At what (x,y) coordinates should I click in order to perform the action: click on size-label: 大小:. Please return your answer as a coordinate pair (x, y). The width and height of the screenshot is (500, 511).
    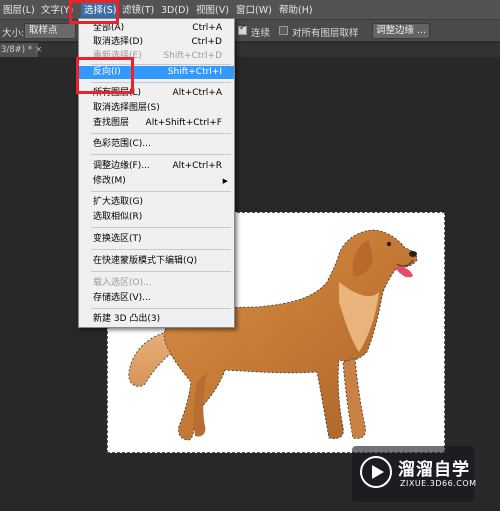
    Looking at the image, I should click on (13, 33).